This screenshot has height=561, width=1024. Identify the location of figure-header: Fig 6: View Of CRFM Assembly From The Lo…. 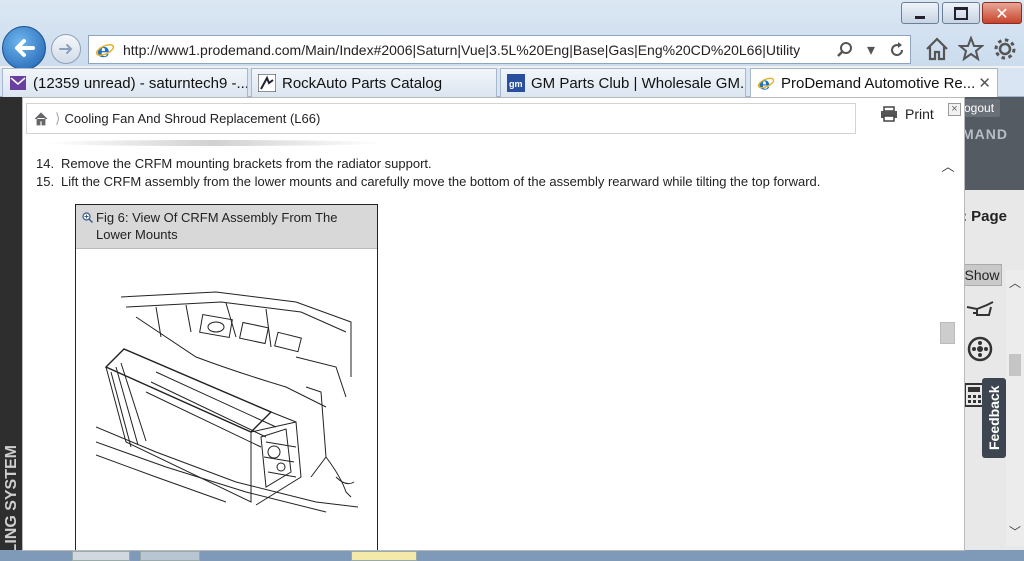
(226, 227).